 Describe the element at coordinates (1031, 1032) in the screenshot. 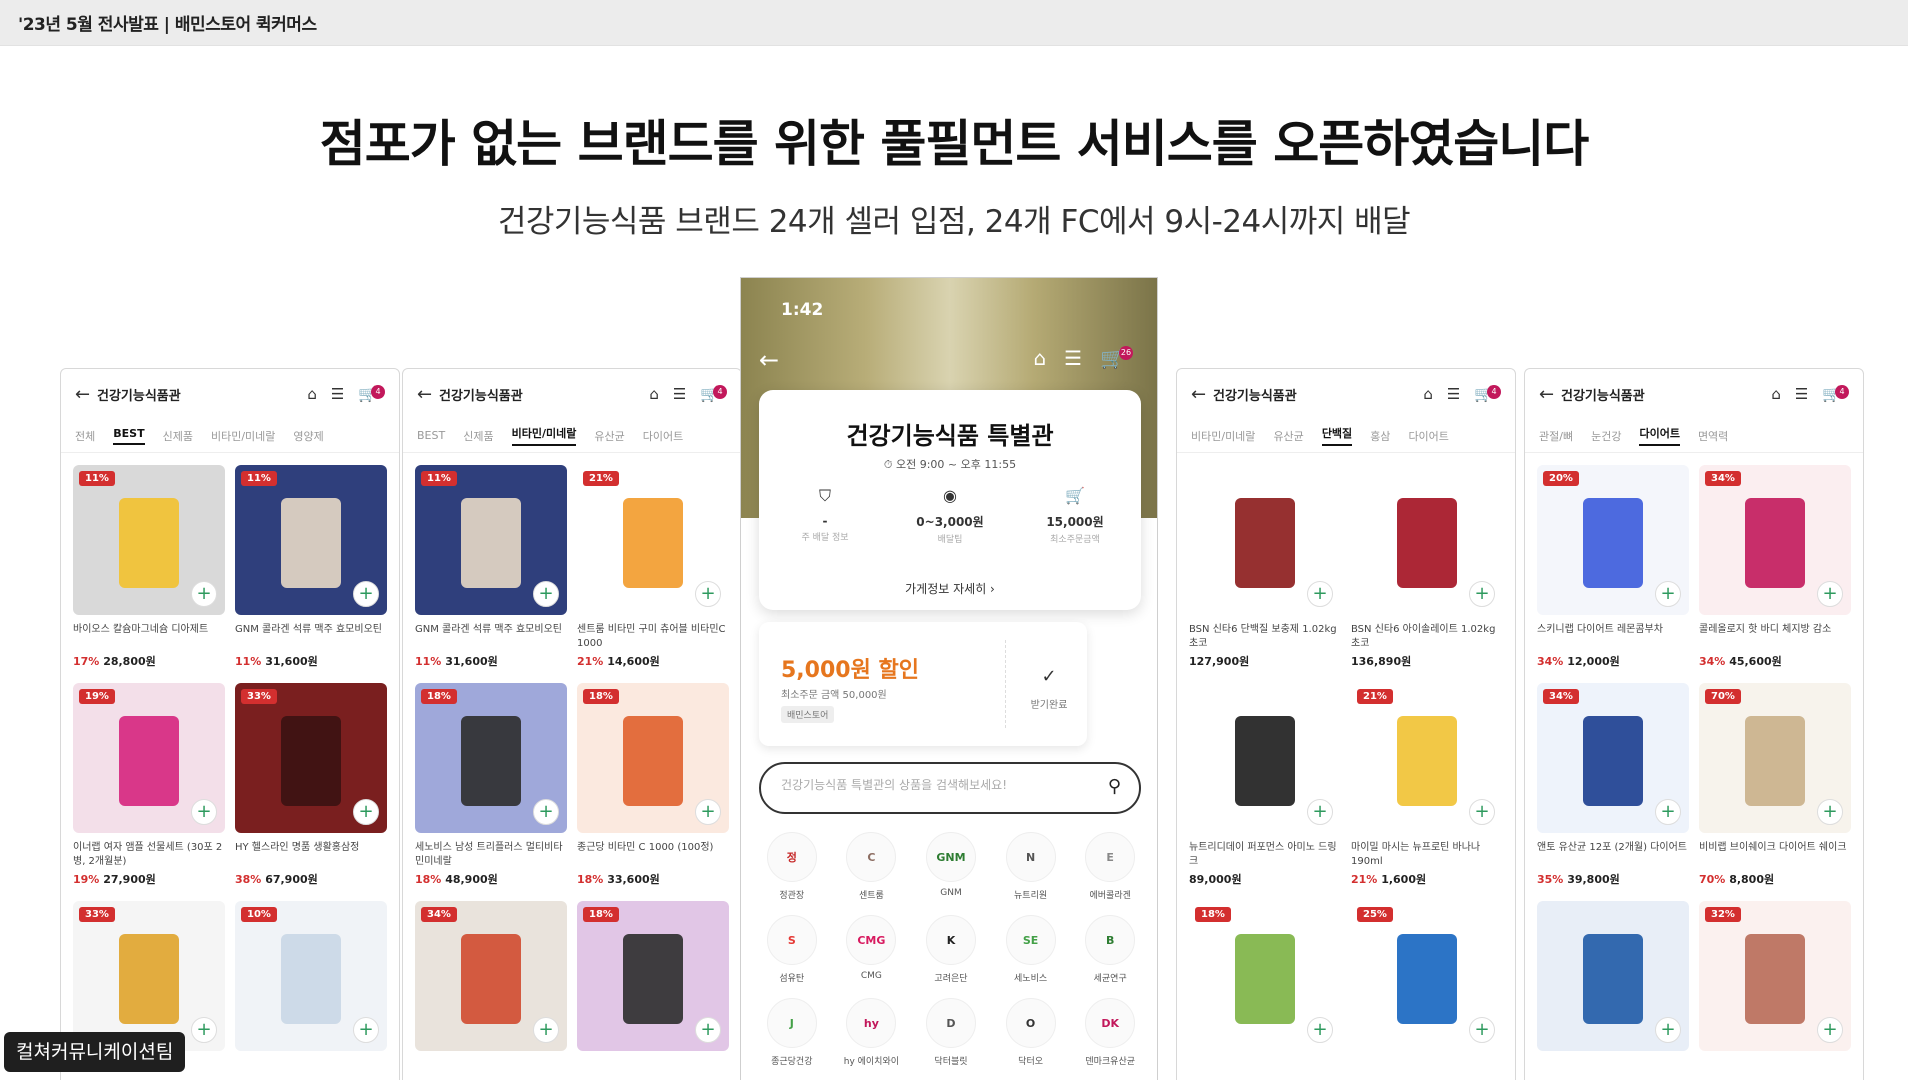

I see `brand-item: O 닥터오` at that location.